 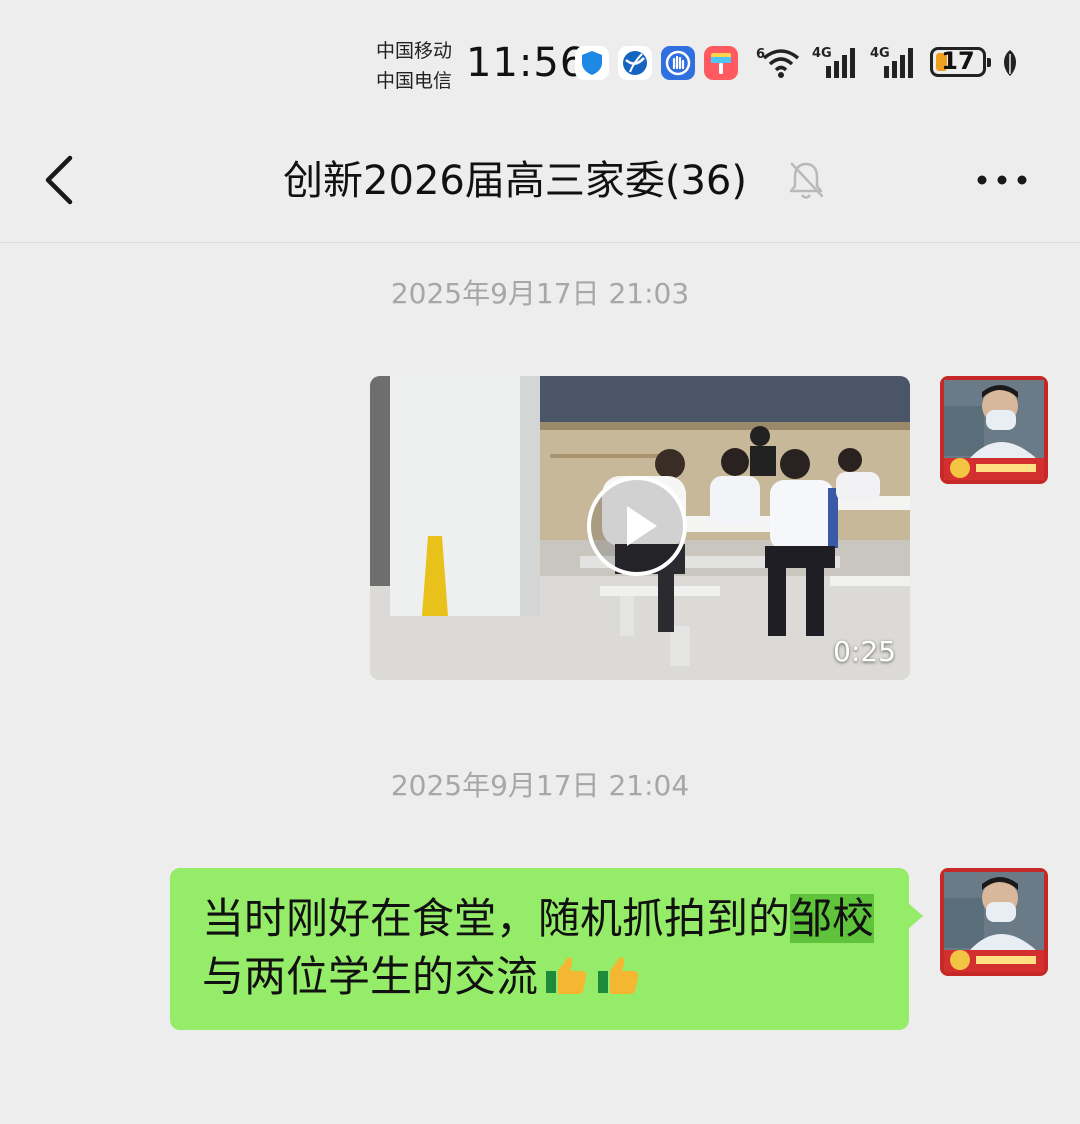 I want to click on carrier-labels: 中国移动 中国电信, so click(x=414, y=66).